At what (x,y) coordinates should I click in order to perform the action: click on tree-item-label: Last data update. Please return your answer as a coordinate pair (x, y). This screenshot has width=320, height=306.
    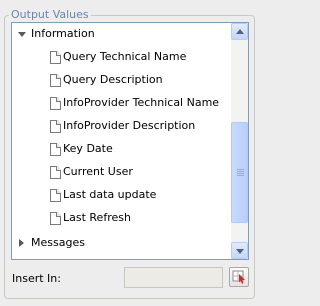
    Looking at the image, I should click on (110, 194).